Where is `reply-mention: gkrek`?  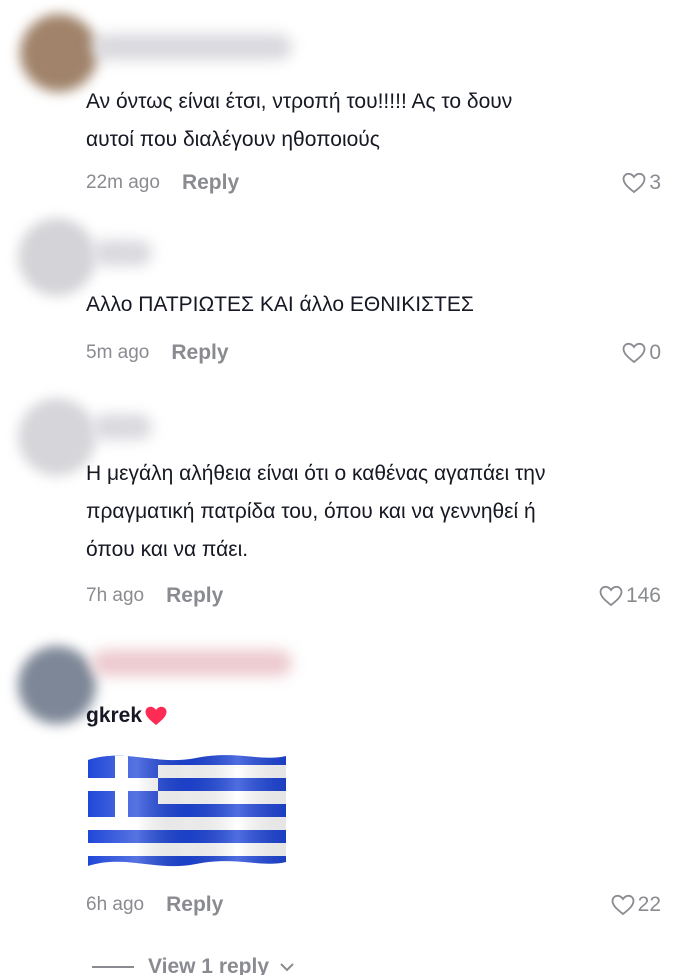
reply-mention: gkrek is located at coordinates (127, 716).